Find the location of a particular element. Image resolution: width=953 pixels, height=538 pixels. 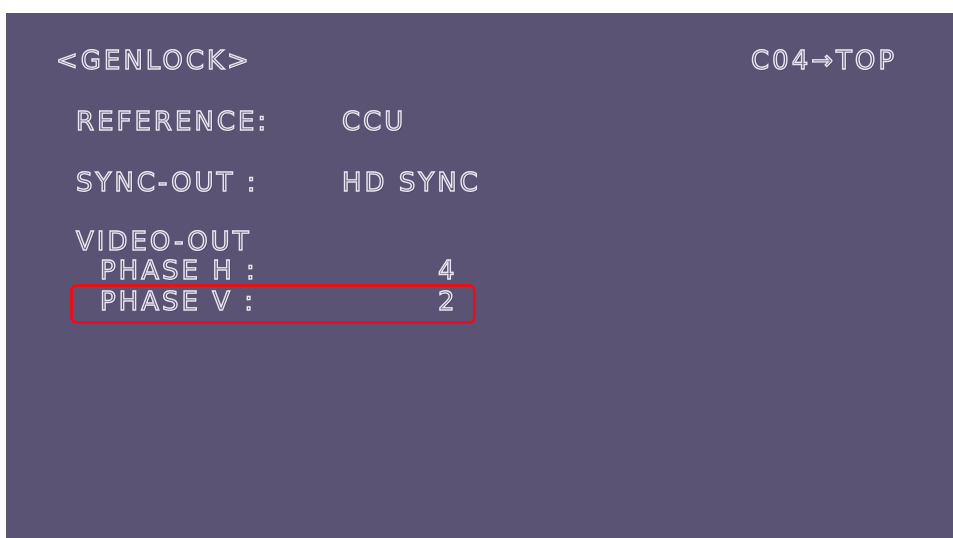

reference-label: REFERENCE: is located at coordinates (172, 121).